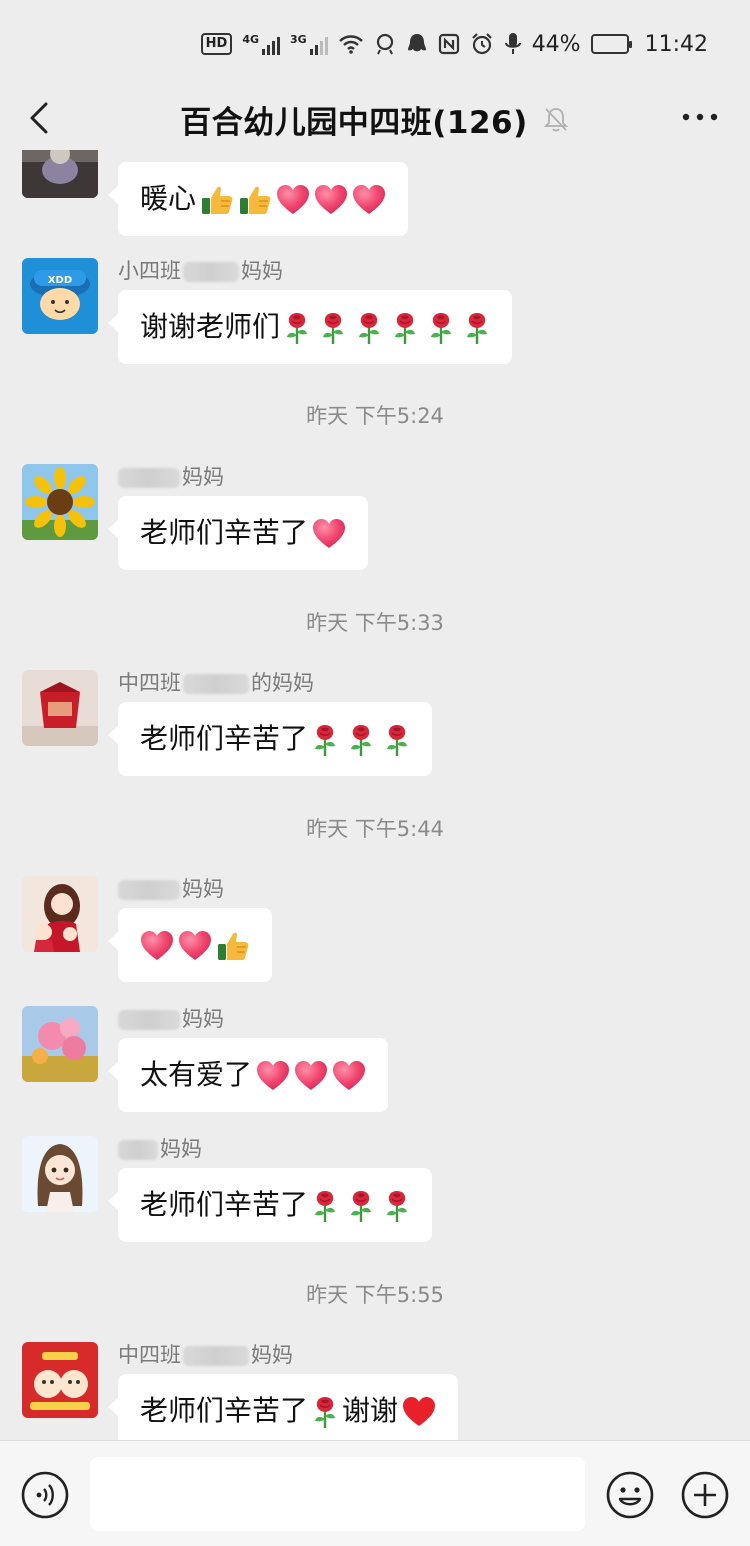  What do you see at coordinates (611, 44) in the screenshot?
I see `battery-icon` at bounding box center [611, 44].